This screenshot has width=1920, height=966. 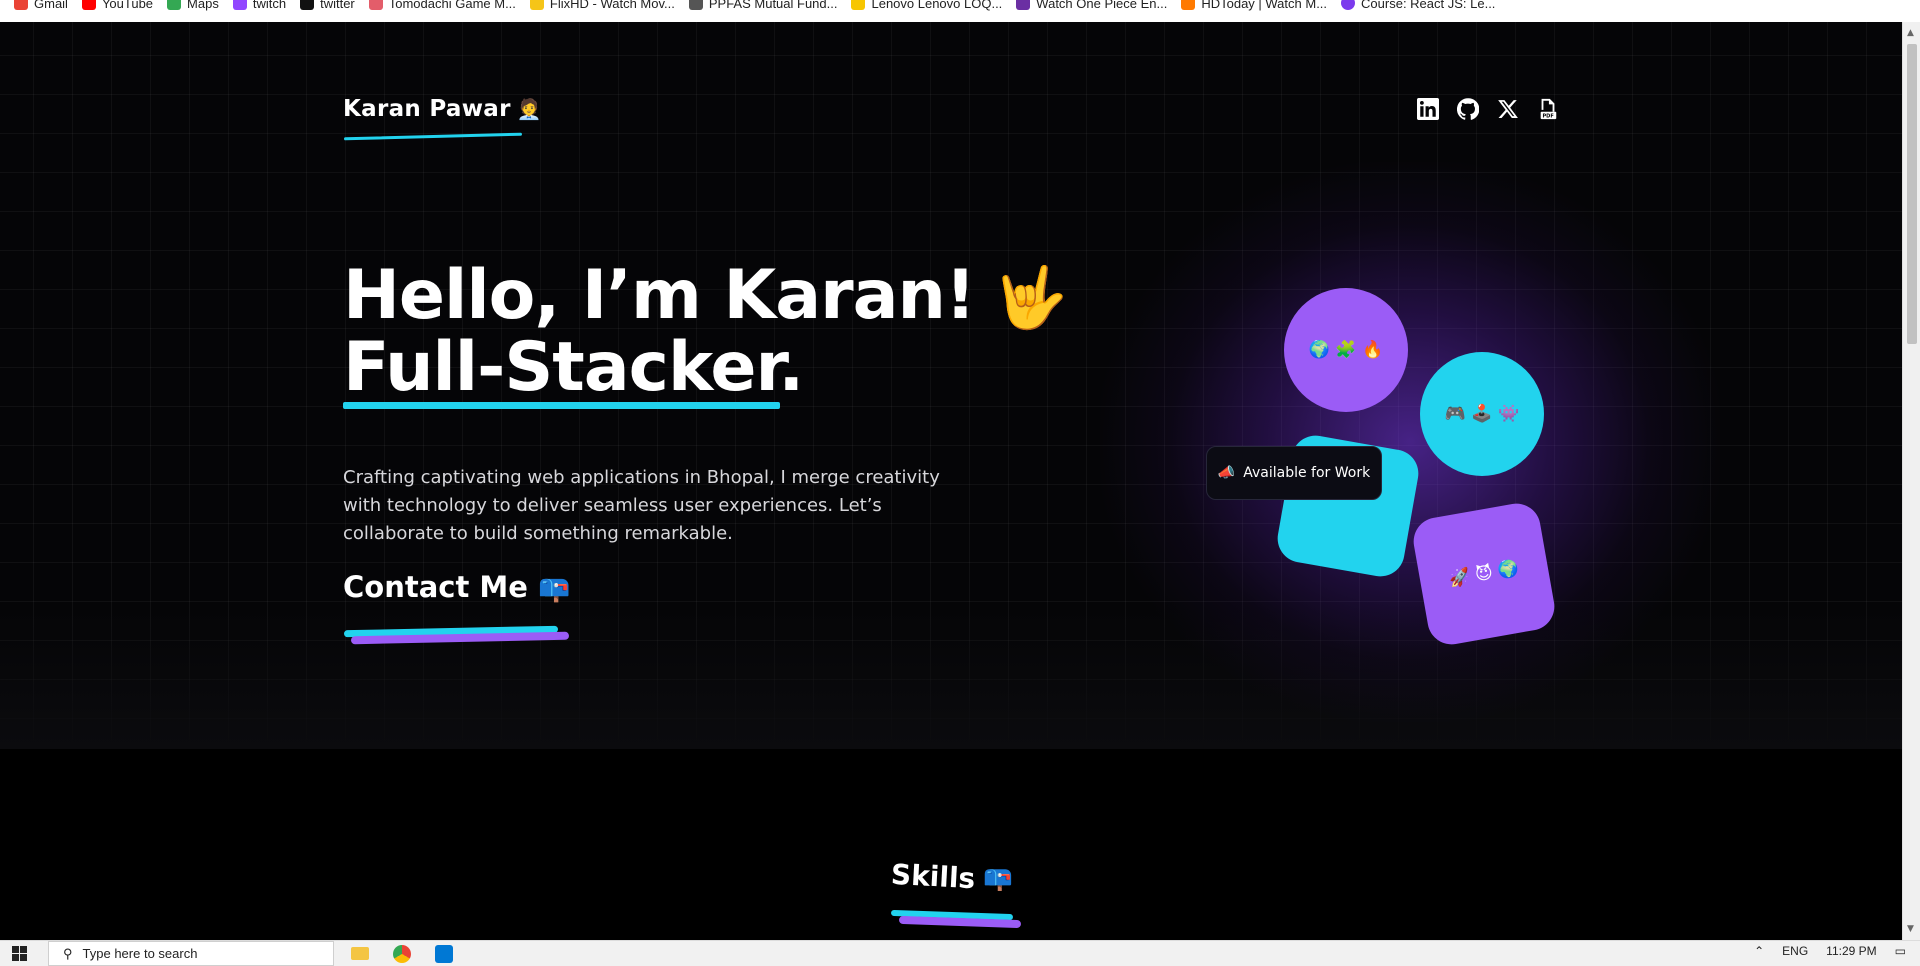 I want to click on twitter-icon, so click(x=307, y=5).